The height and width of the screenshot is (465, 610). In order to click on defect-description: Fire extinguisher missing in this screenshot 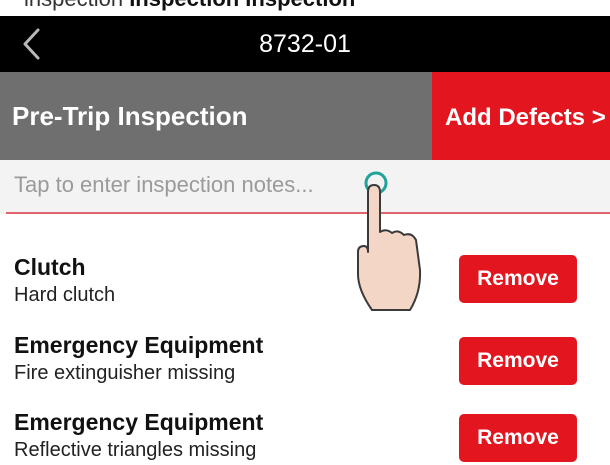, I will do `click(125, 373)`.